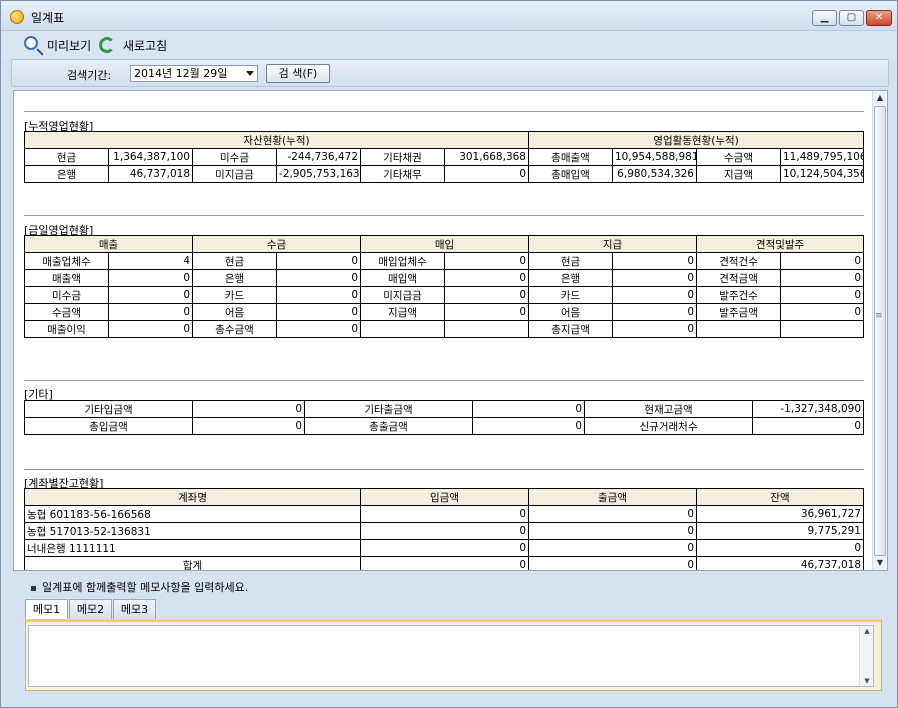 The height and width of the screenshot is (708, 898). Describe the element at coordinates (571, 312) in the screenshot. I see `table-cell: 어음` at that location.